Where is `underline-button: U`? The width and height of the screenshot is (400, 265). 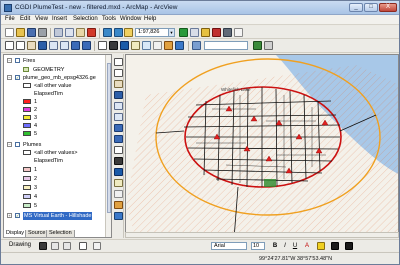 underline-button: U is located at coordinates (295, 246).